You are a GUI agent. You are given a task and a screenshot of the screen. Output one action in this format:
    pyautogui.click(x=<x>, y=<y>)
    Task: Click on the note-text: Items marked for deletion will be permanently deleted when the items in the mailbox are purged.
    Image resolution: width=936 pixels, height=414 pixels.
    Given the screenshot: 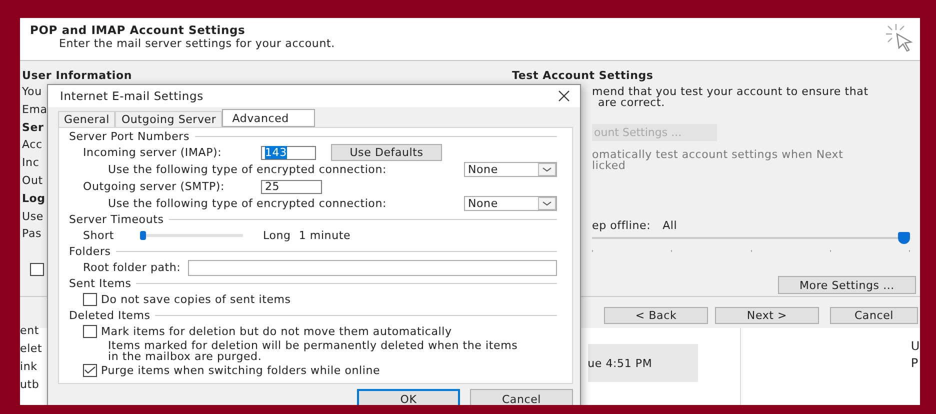 What is the action you would take?
    pyautogui.click(x=312, y=351)
    